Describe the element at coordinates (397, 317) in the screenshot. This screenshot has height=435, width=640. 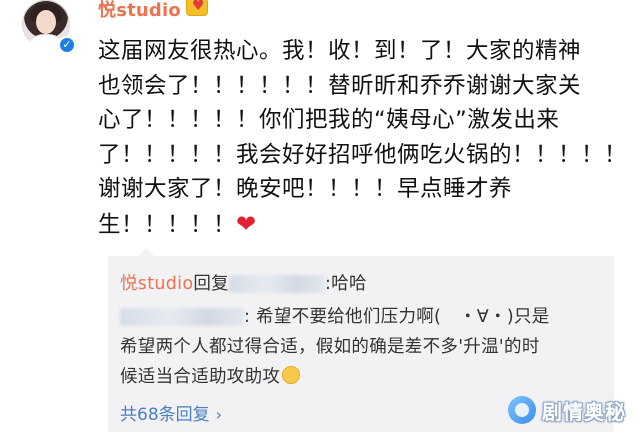
I see `reply-text: : 希望不要给他们压力啊( ・∀・)只是` at that location.